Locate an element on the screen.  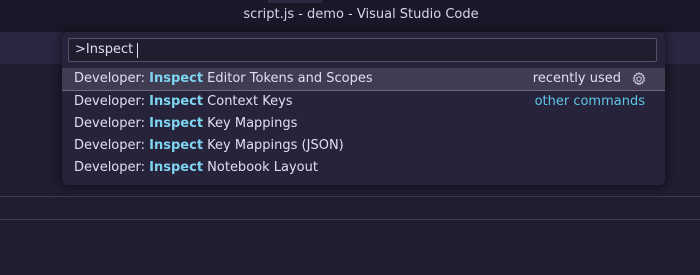
command-item-suffix: Notebook Layout is located at coordinates (260, 167).